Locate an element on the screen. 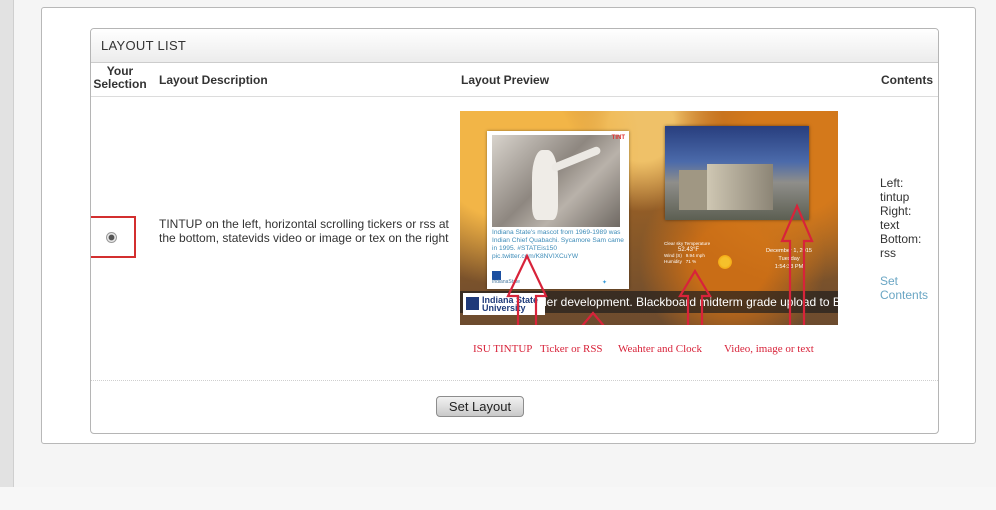 The height and width of the screenshot is (510, 996). panel-title: LAYOUT LIST is located at coordinates (144, 45).